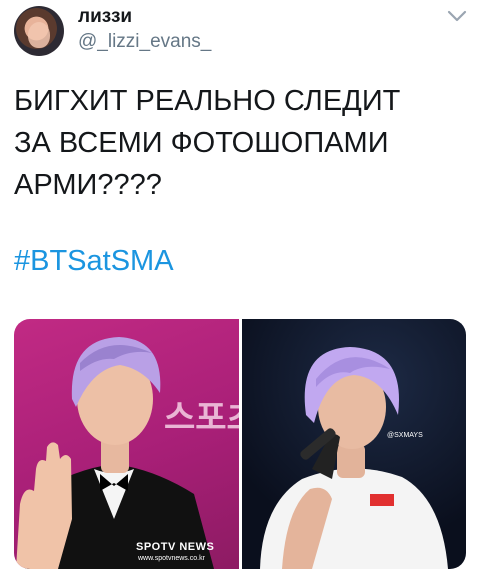 The height and width of the screenshot is (574, 480). Describe the element at coordinates (39, 31) in the screenshot. I see `avatar` at that location.